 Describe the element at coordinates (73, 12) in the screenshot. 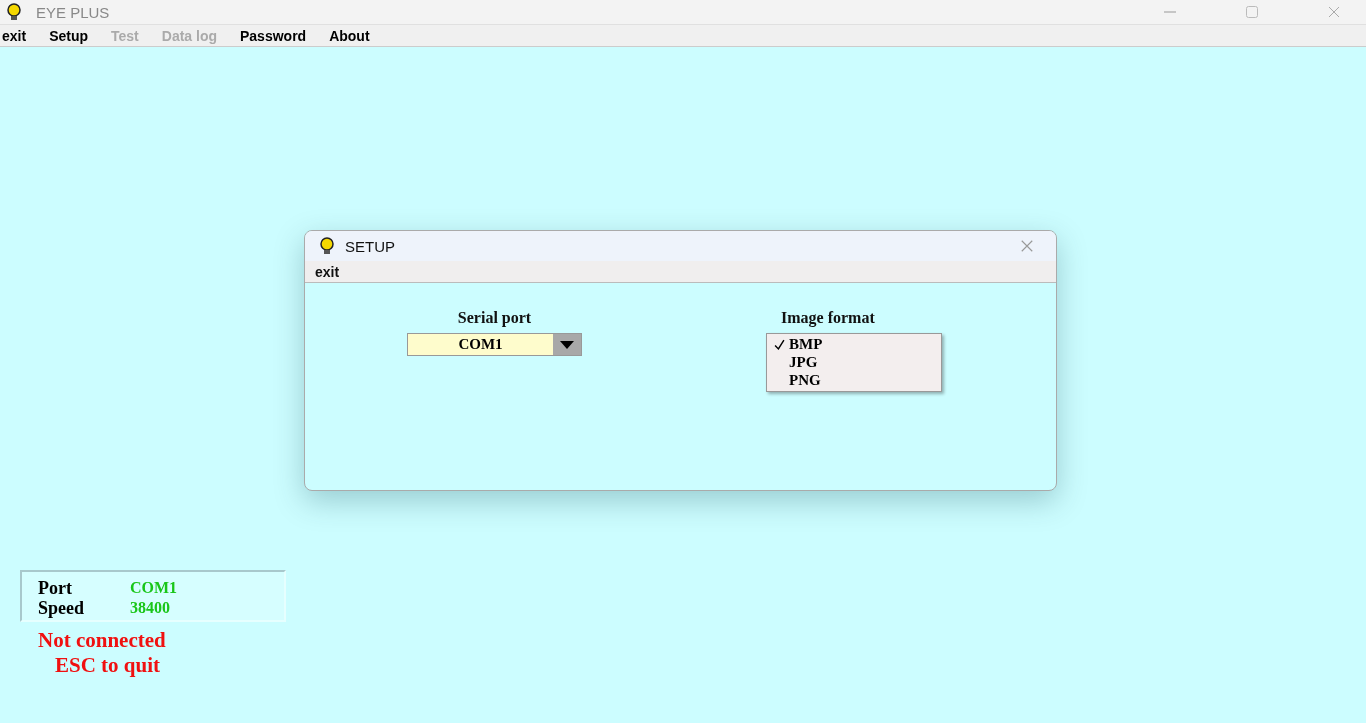

I see `window-title: EYE PLUS` at that location.